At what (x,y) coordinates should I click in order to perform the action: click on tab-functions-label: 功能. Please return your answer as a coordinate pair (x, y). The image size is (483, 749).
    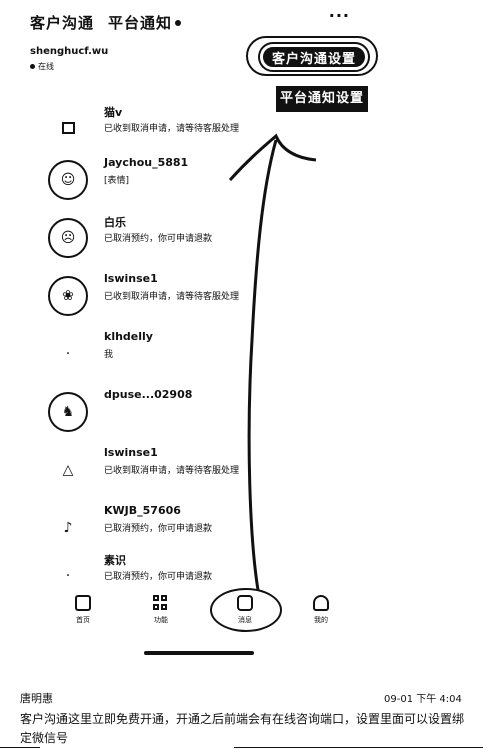
    Looking at the image, I should click on (161, 620).